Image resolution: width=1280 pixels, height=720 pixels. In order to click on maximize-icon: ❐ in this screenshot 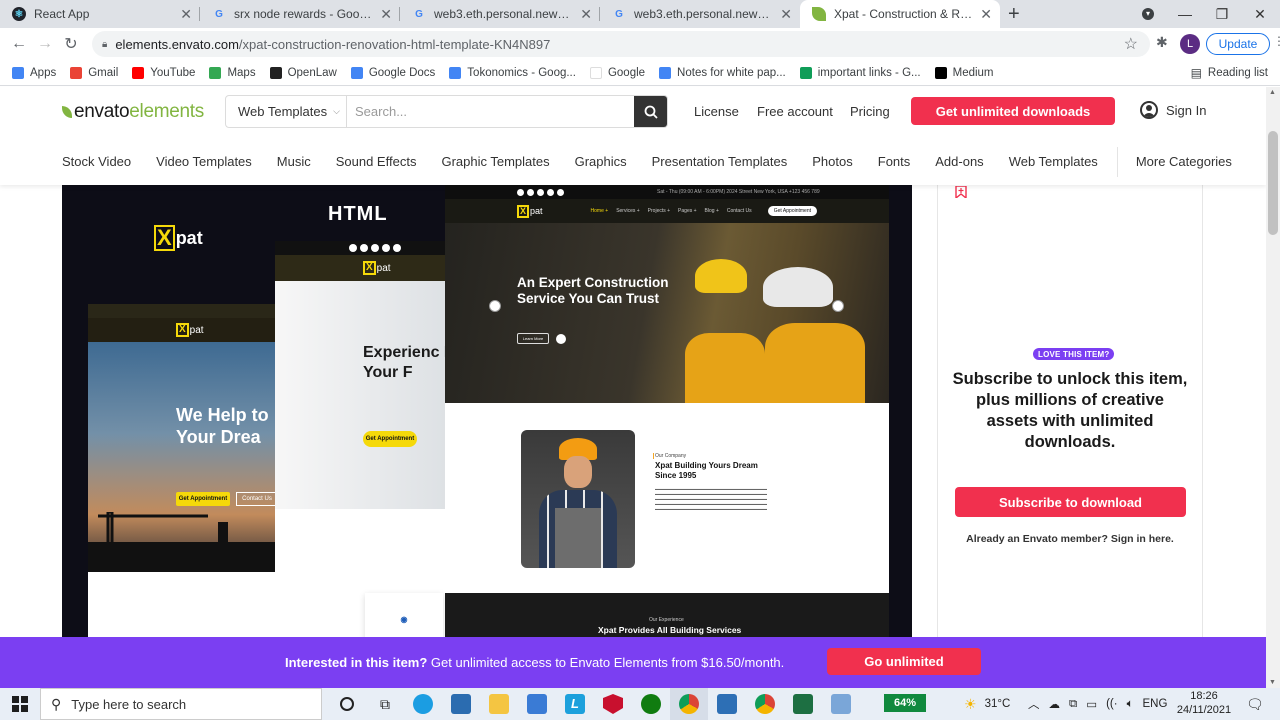, I will do `click(1222, 14)`.